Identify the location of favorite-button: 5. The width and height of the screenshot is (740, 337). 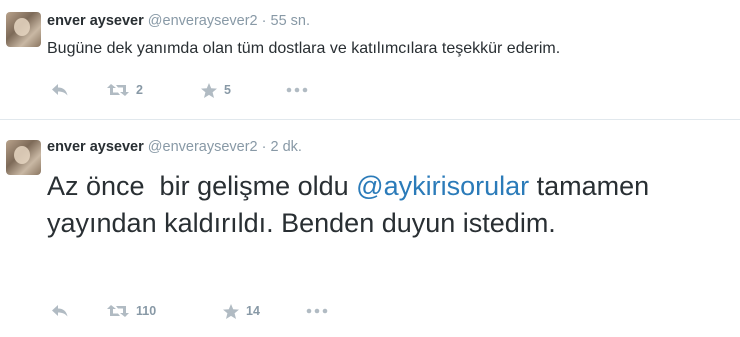
(215, 90).